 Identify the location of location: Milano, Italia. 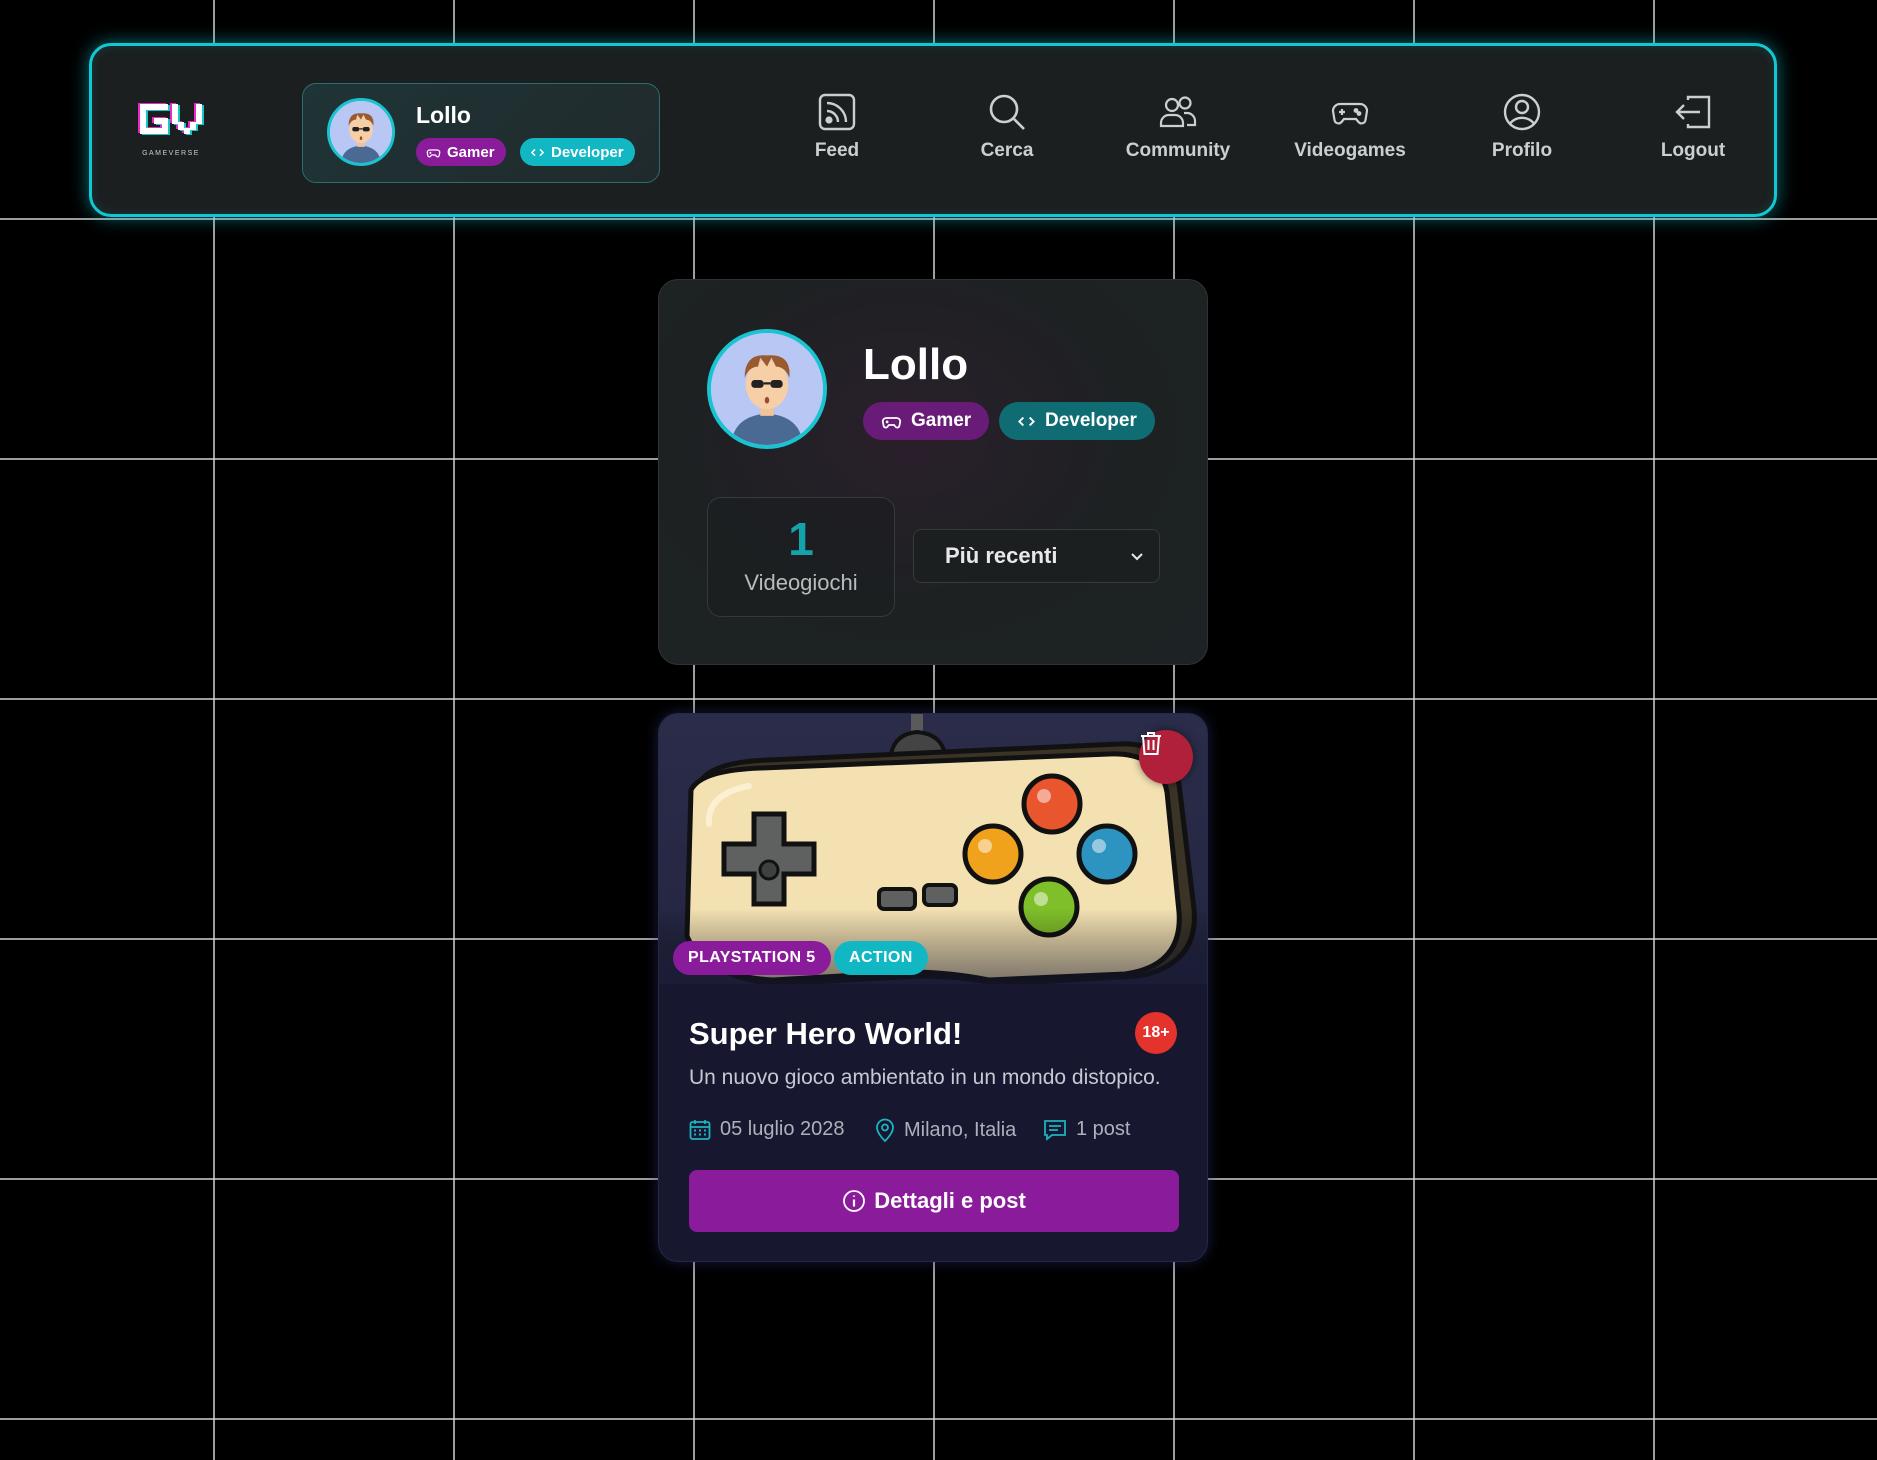
(945, 1130).